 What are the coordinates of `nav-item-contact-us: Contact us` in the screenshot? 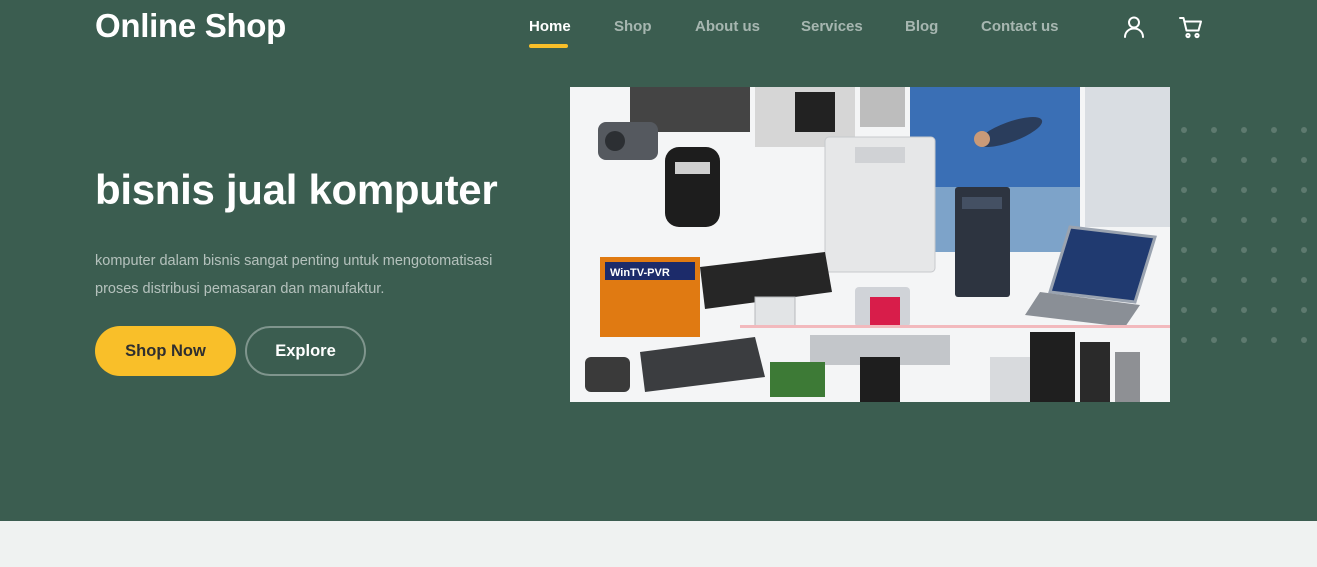 It's located at (1020, 26).